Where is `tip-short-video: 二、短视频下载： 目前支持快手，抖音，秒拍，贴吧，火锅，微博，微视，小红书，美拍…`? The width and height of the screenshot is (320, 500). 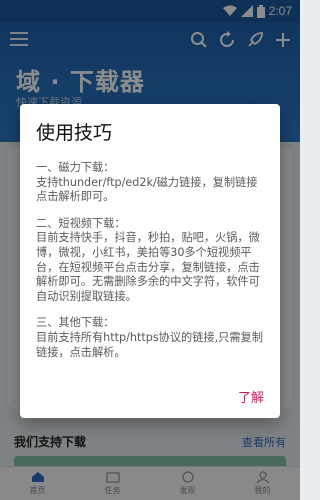 tip-short-video: 二、短视频下载： 目前支持快手，抖音，秒拍，贴吧，火锅，微博，微视，小红书，美拍… is located at coordinates (150, 261).